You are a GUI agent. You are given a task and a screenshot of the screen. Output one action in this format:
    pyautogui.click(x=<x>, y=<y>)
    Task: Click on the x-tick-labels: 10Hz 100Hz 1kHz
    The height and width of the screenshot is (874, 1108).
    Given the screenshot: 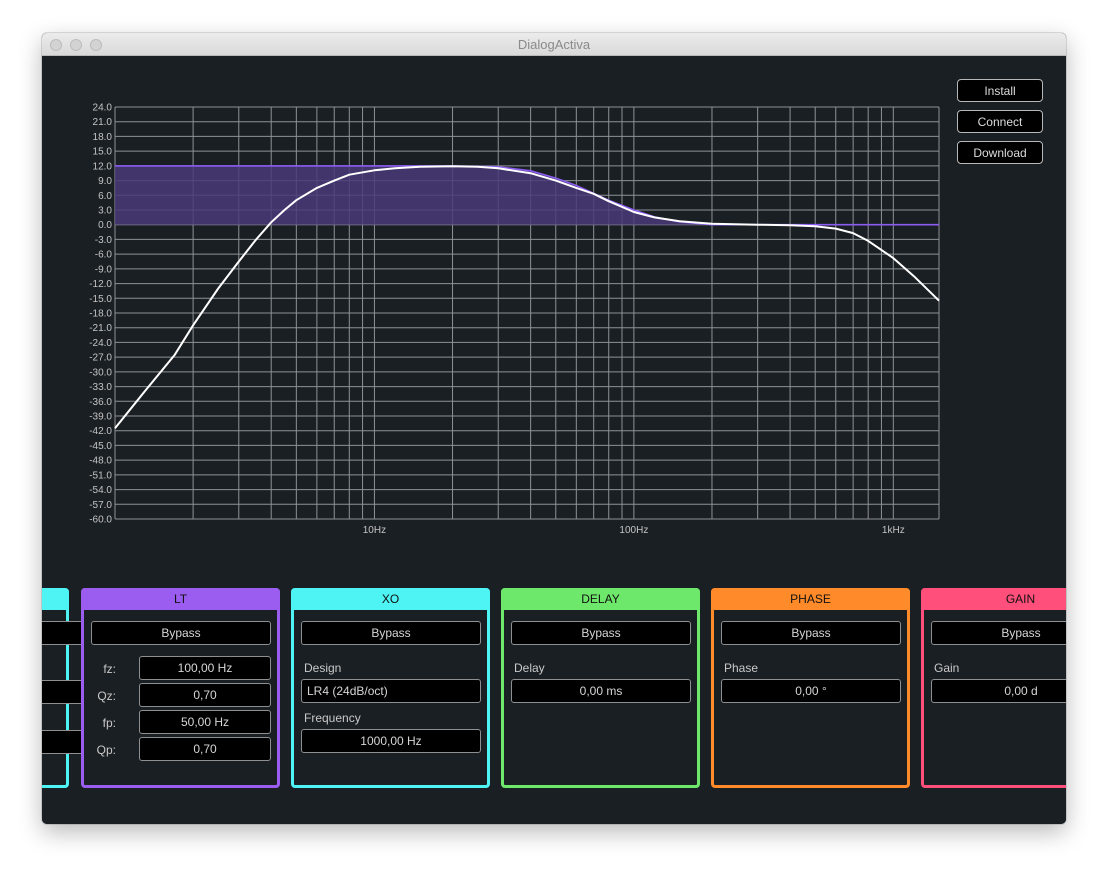 What is the action you would take?
    pyautogui.click(x=634, y=530)
    